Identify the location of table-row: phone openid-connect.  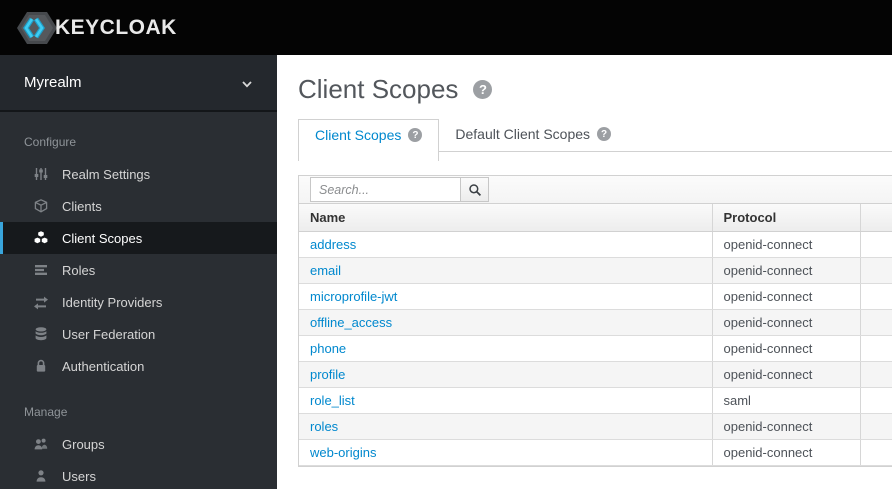
(595, 348).